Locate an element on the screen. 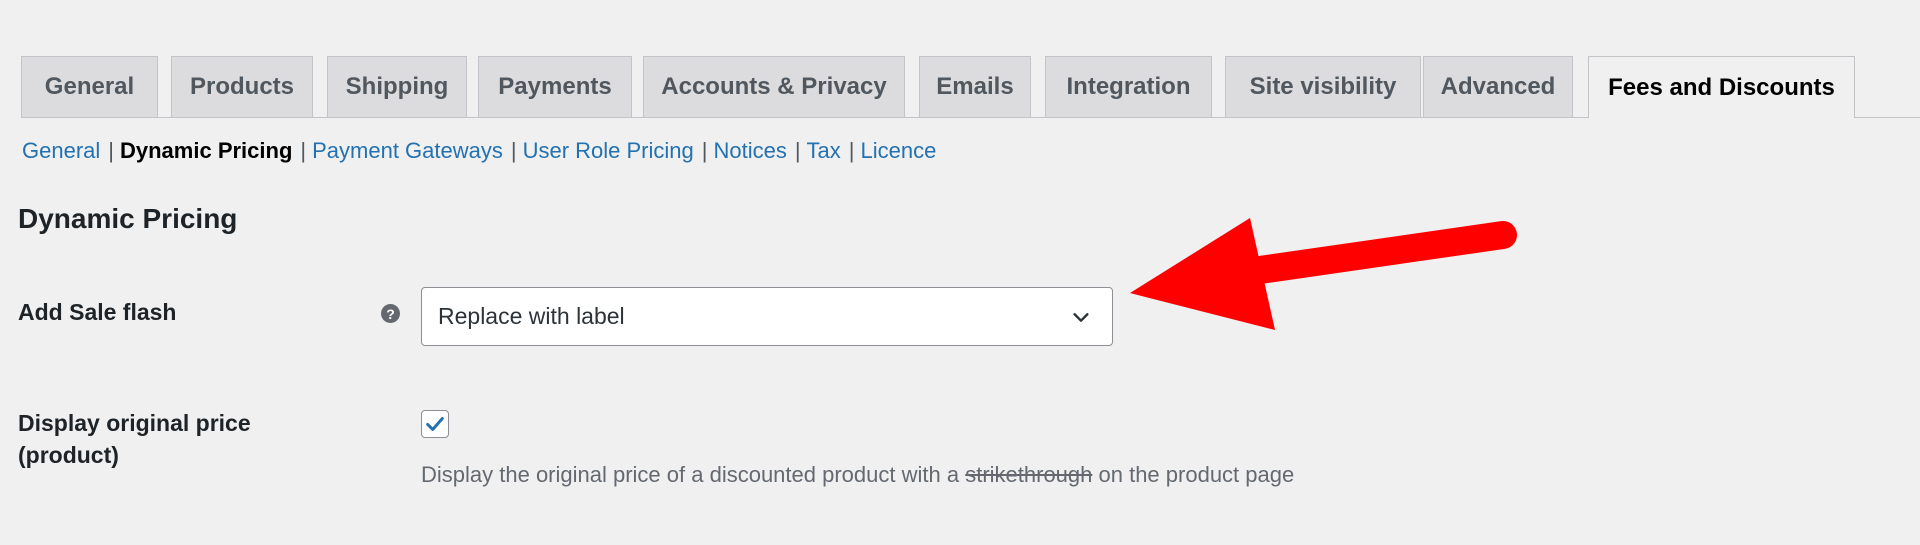  original-price-label-line1: Display original price is located at coordinates (134, 423).